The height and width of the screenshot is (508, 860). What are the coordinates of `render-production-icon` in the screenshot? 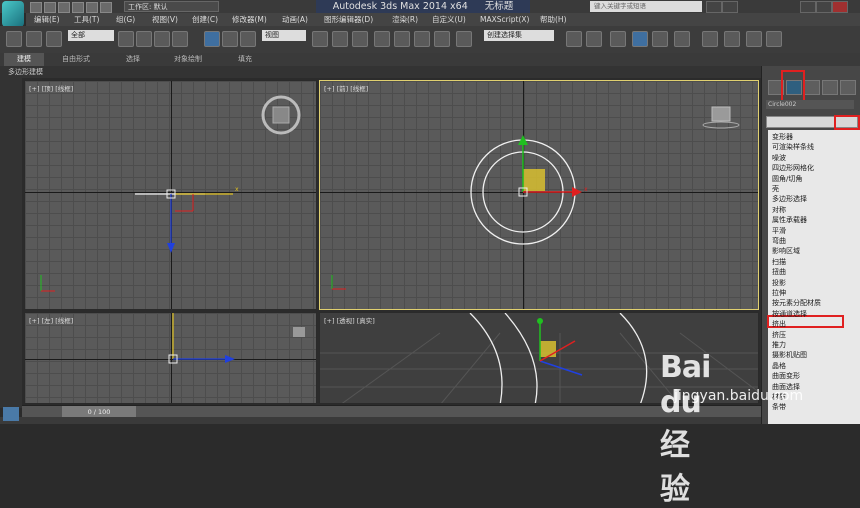 It's located at (774, 39).